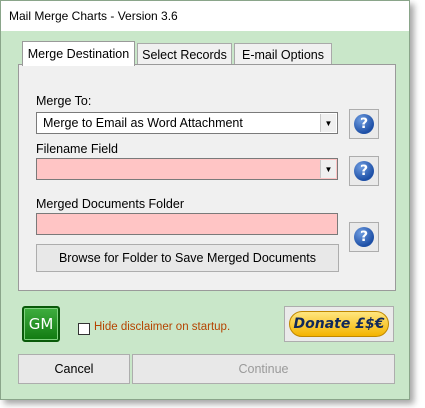  I want to click on tab-merge-destination: Merge Destination, so click(78, 53).